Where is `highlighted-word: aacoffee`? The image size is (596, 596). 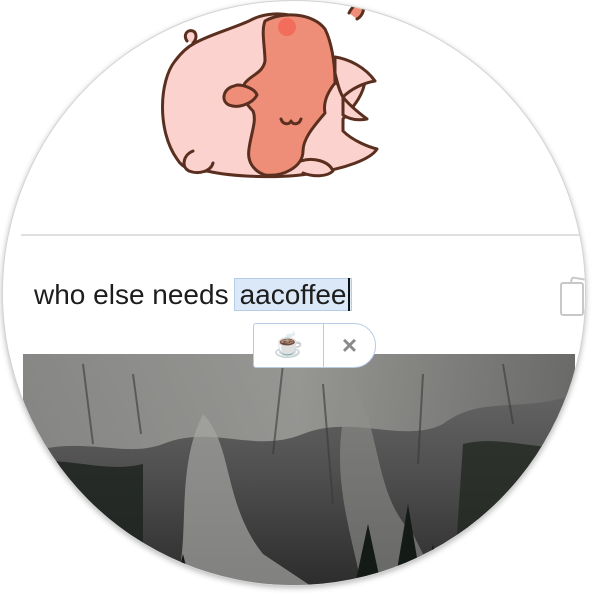
highlighted-word: aacoffee is located at coordinates (293, 294).